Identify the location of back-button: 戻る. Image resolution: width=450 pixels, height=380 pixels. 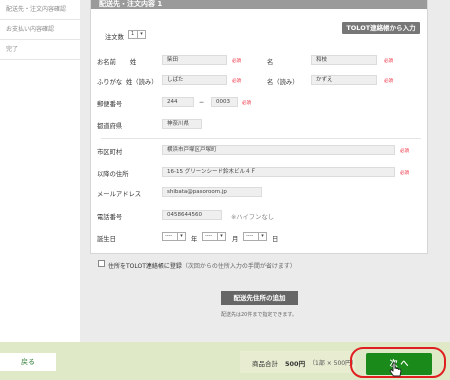
(28, 362).